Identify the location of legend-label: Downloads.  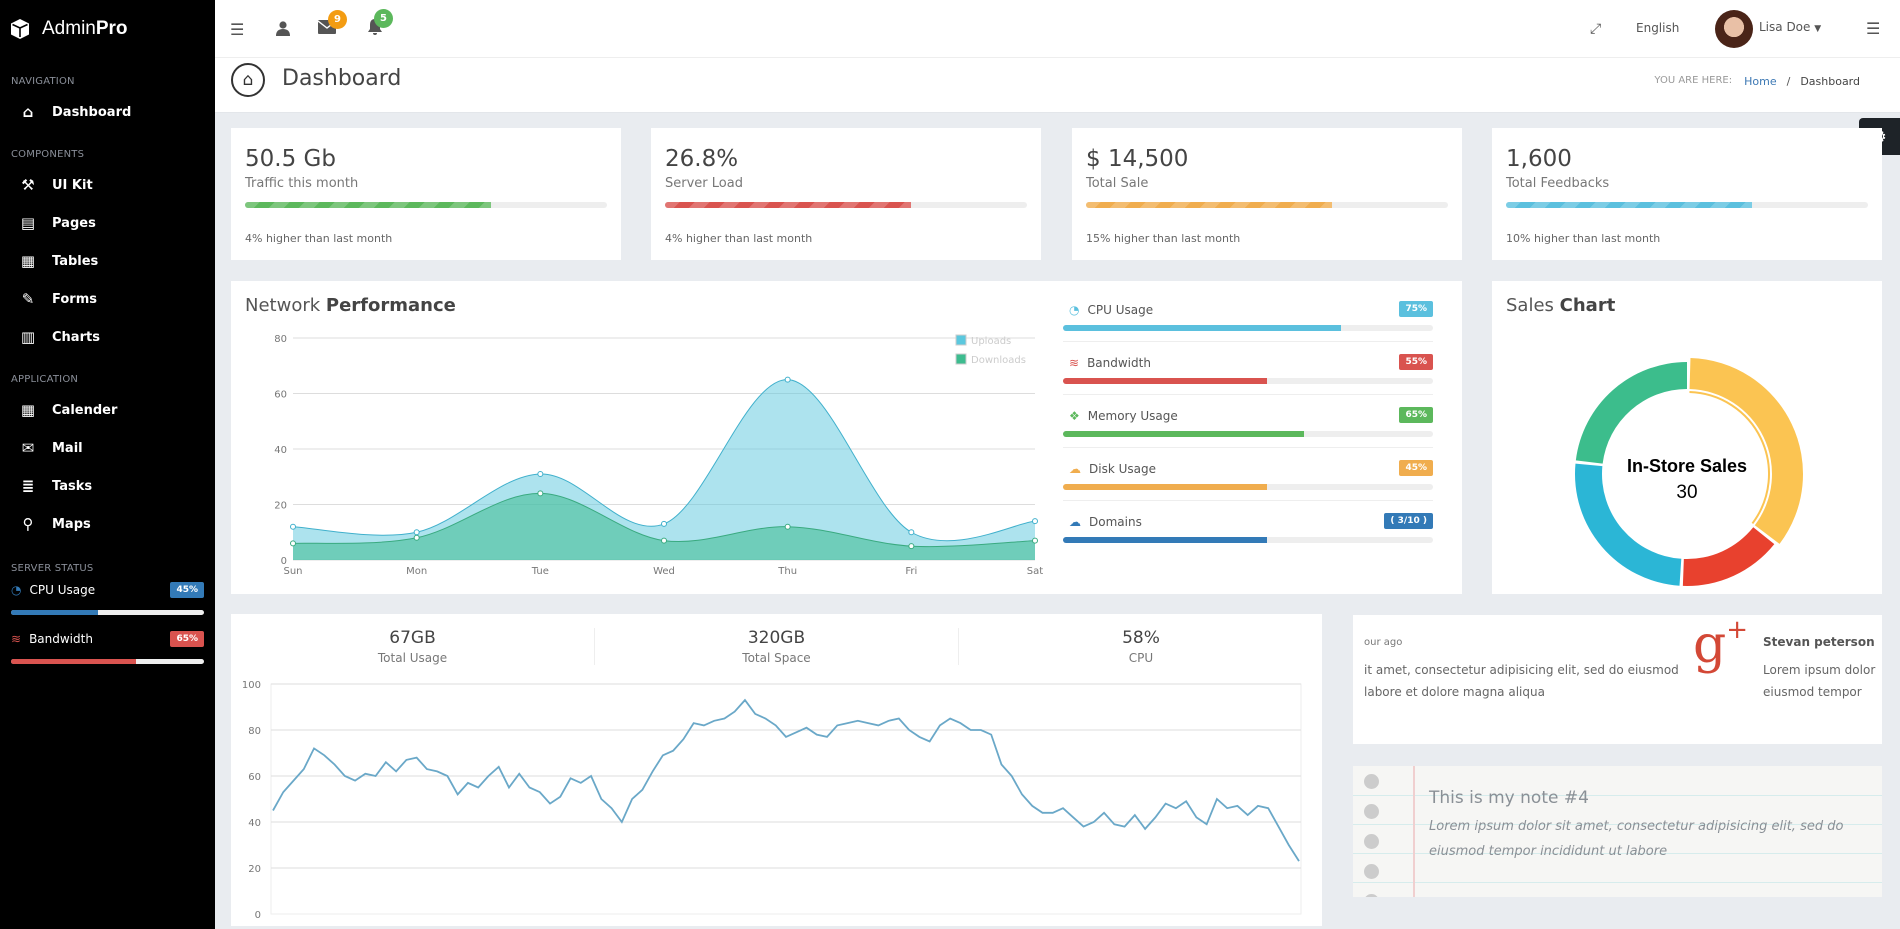
(998, 360).